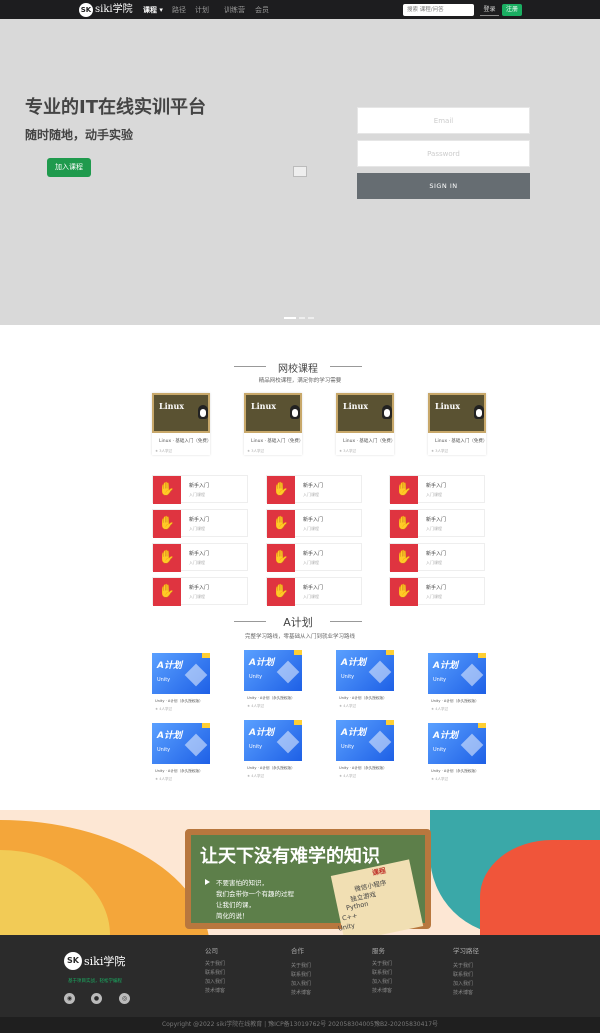 The image size is (600, 1033). Describe the element at coordinates (179, 10) in the screenshot. I see `nav-item-path: 路径` at that location.